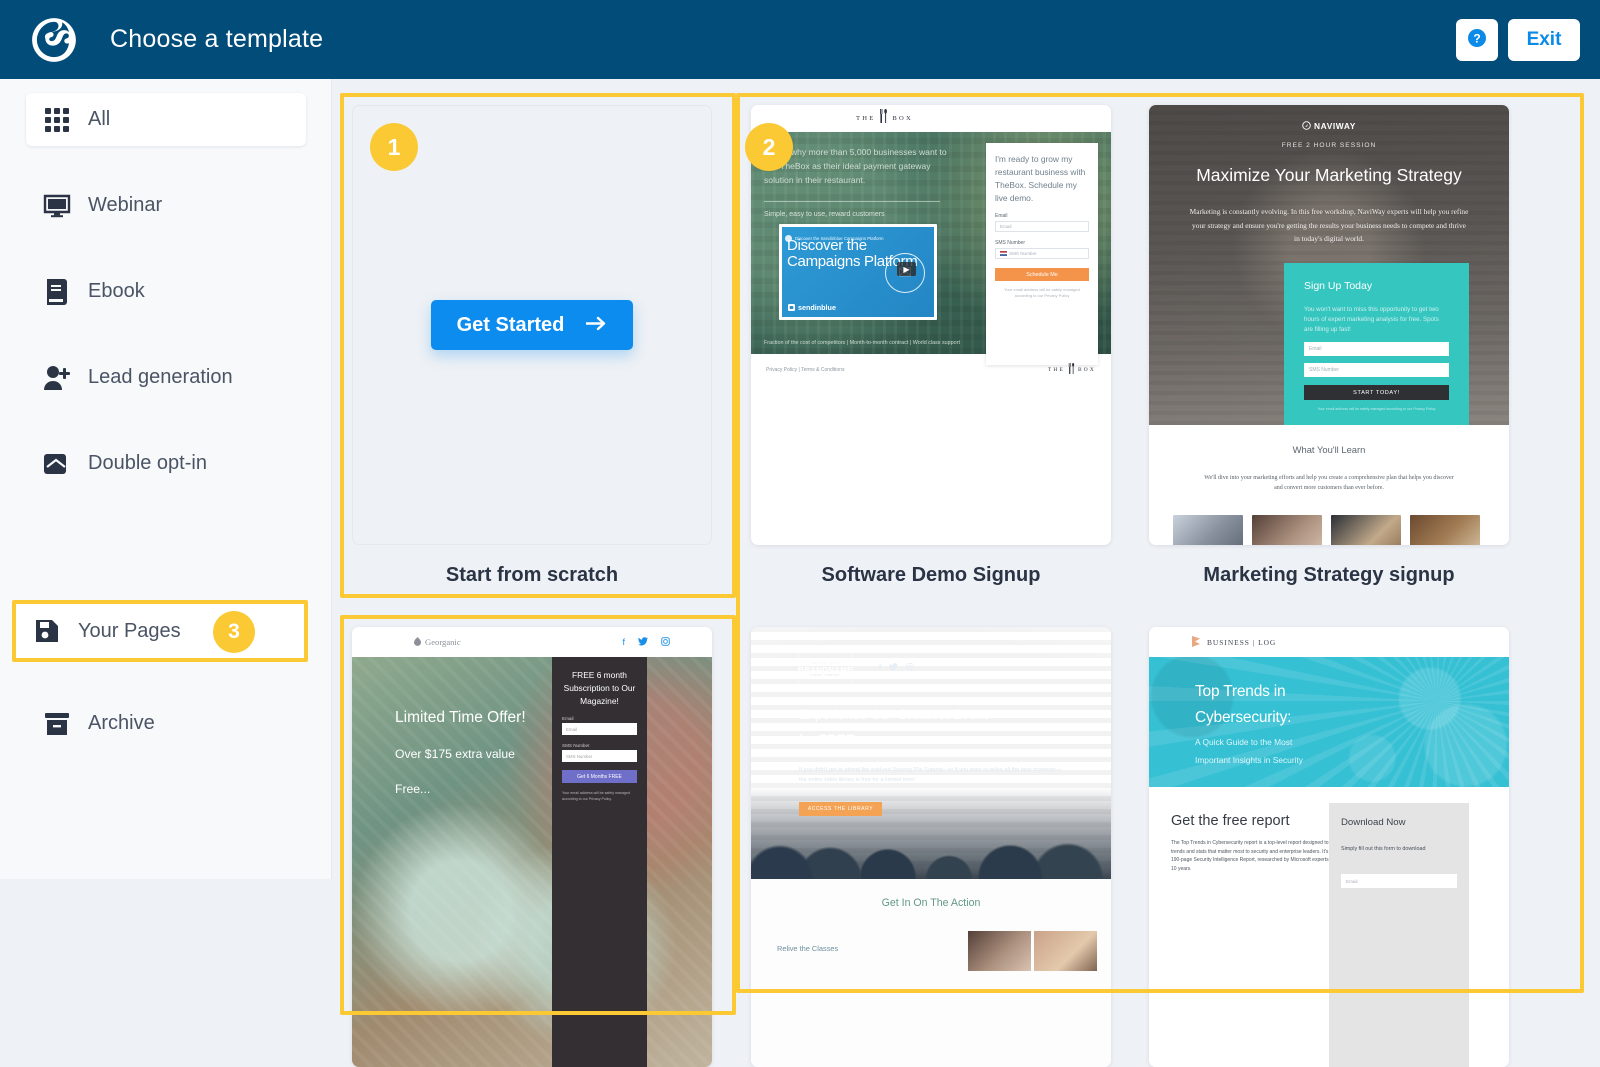  What do you see at coordinates (99, 119) in the screenshot?
I see `sidebar-item-label: All` at bounding box center [99, 119].